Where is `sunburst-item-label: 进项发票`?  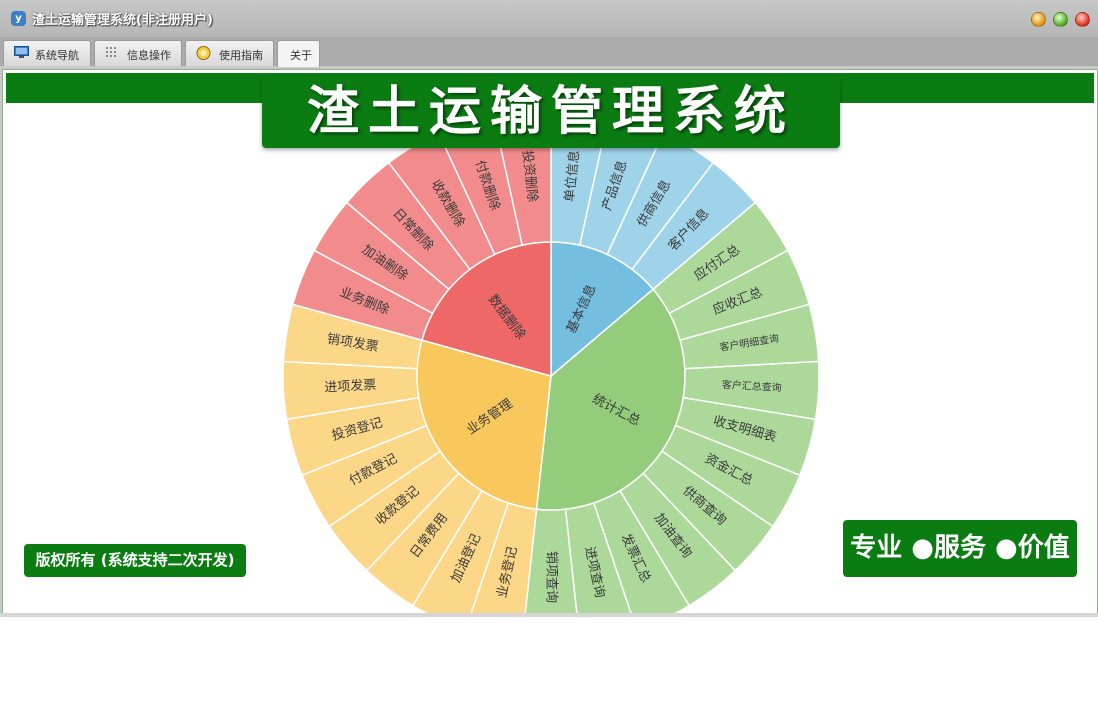
sunburst-item-label: 进项发票 is located at coordinates (350, 386).